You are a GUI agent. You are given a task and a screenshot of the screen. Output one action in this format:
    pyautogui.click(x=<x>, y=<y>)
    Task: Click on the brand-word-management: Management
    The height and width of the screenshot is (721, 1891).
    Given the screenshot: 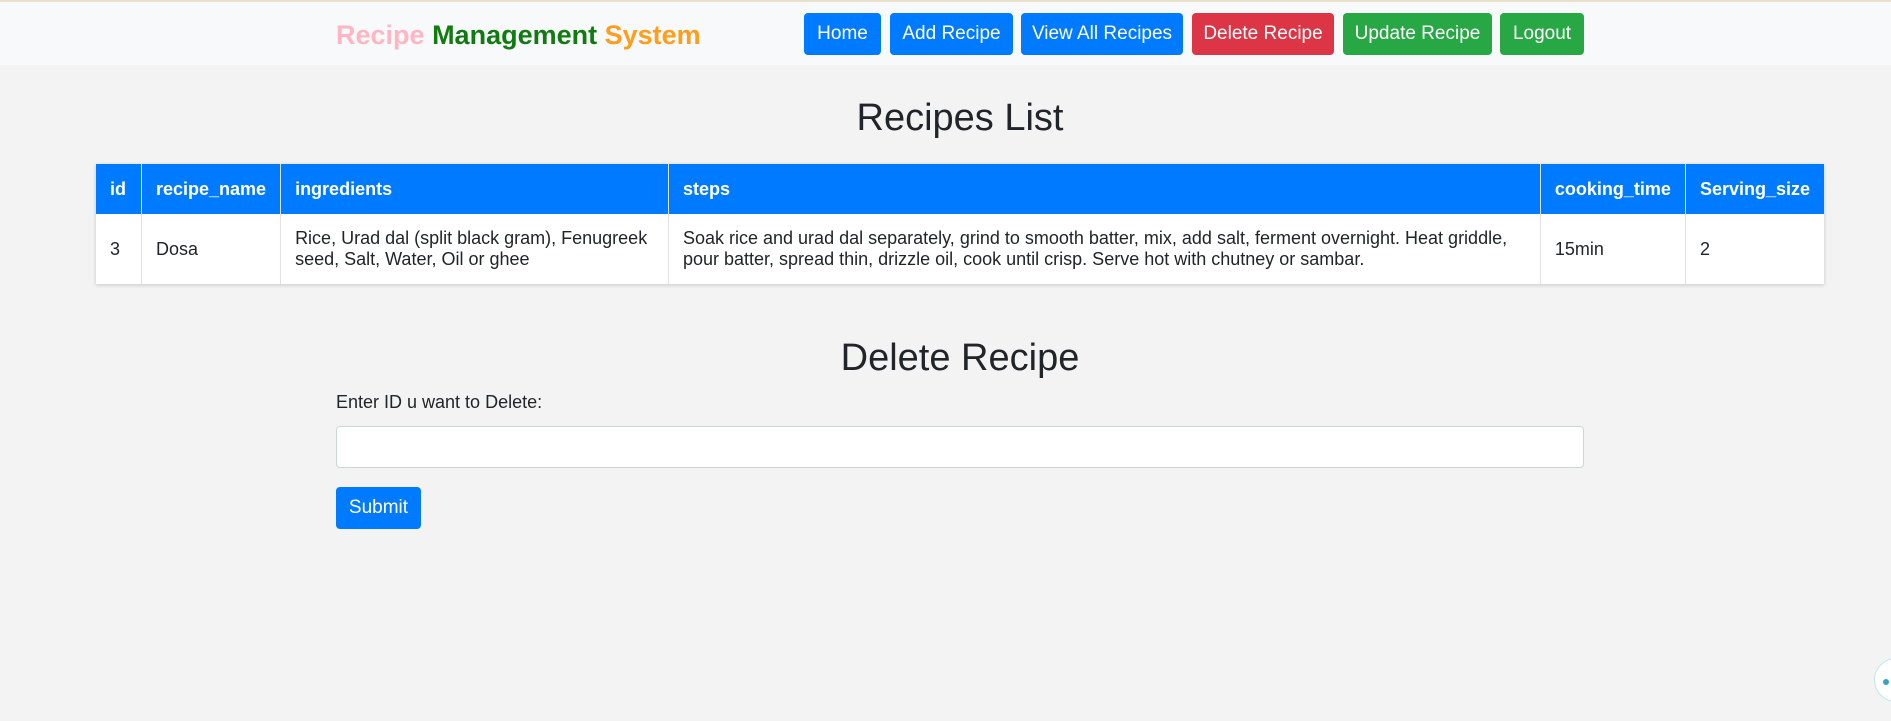 What is the action you would take?
    pyautogui.click(x=515, y=35)
    